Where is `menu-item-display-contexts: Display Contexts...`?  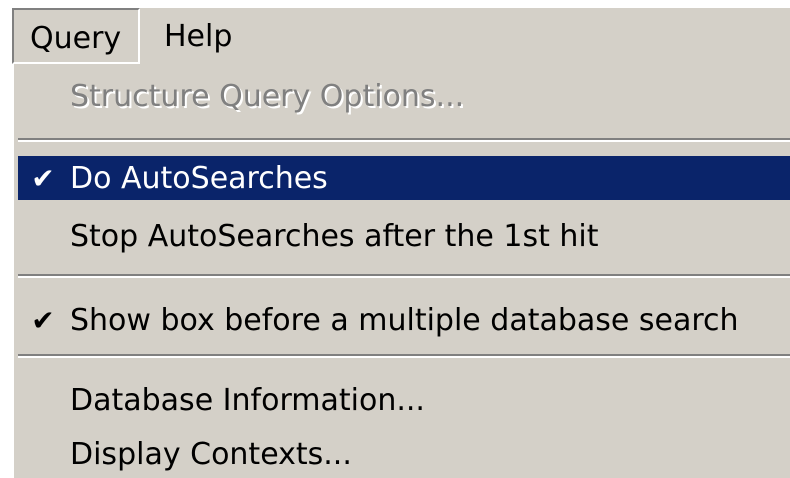 menu-item-display-contexts: Display Contexts... is located at coordinates (404, 454).